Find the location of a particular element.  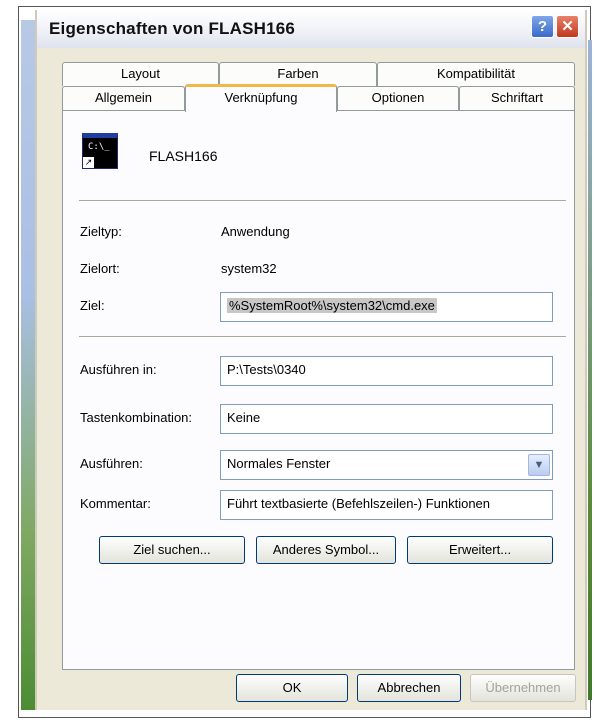

zieltyp-value: Anwendung is located at coordinates (255, 231).